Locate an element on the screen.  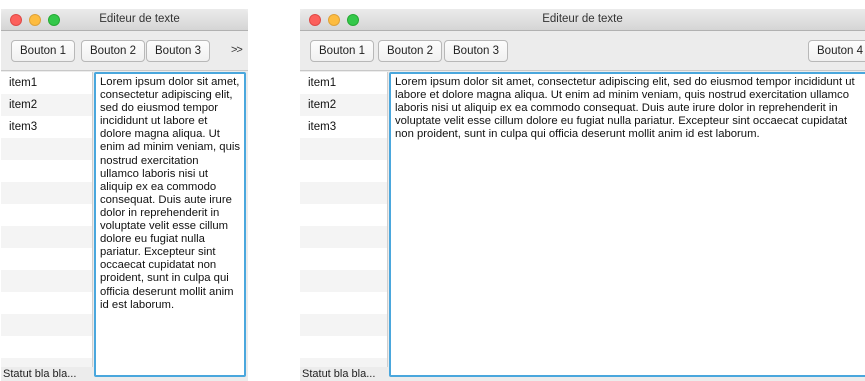
toolbar: Bouton 1 Bouton 2 Bouton 3 >> is located at coordinates (124, 51).